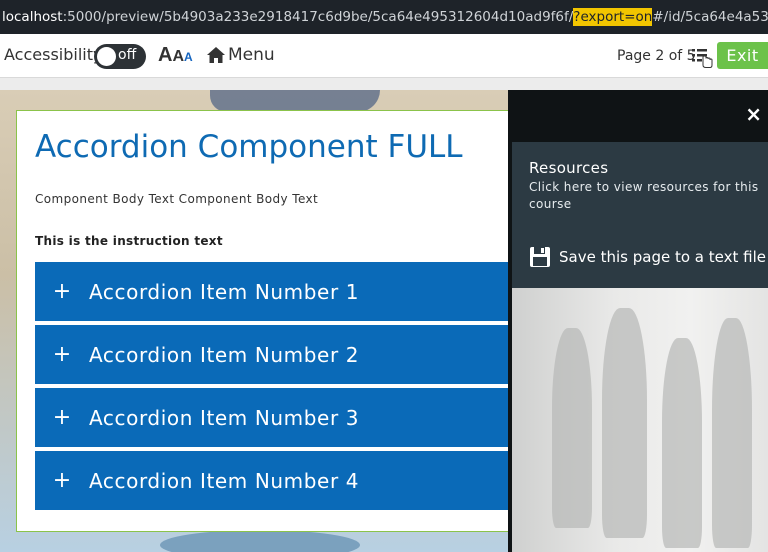 The height and width of the screenshot is (552, 768). Describe the element at coordinates (753, 114) in the screenshot. I see `close-icon: ×` at that location.